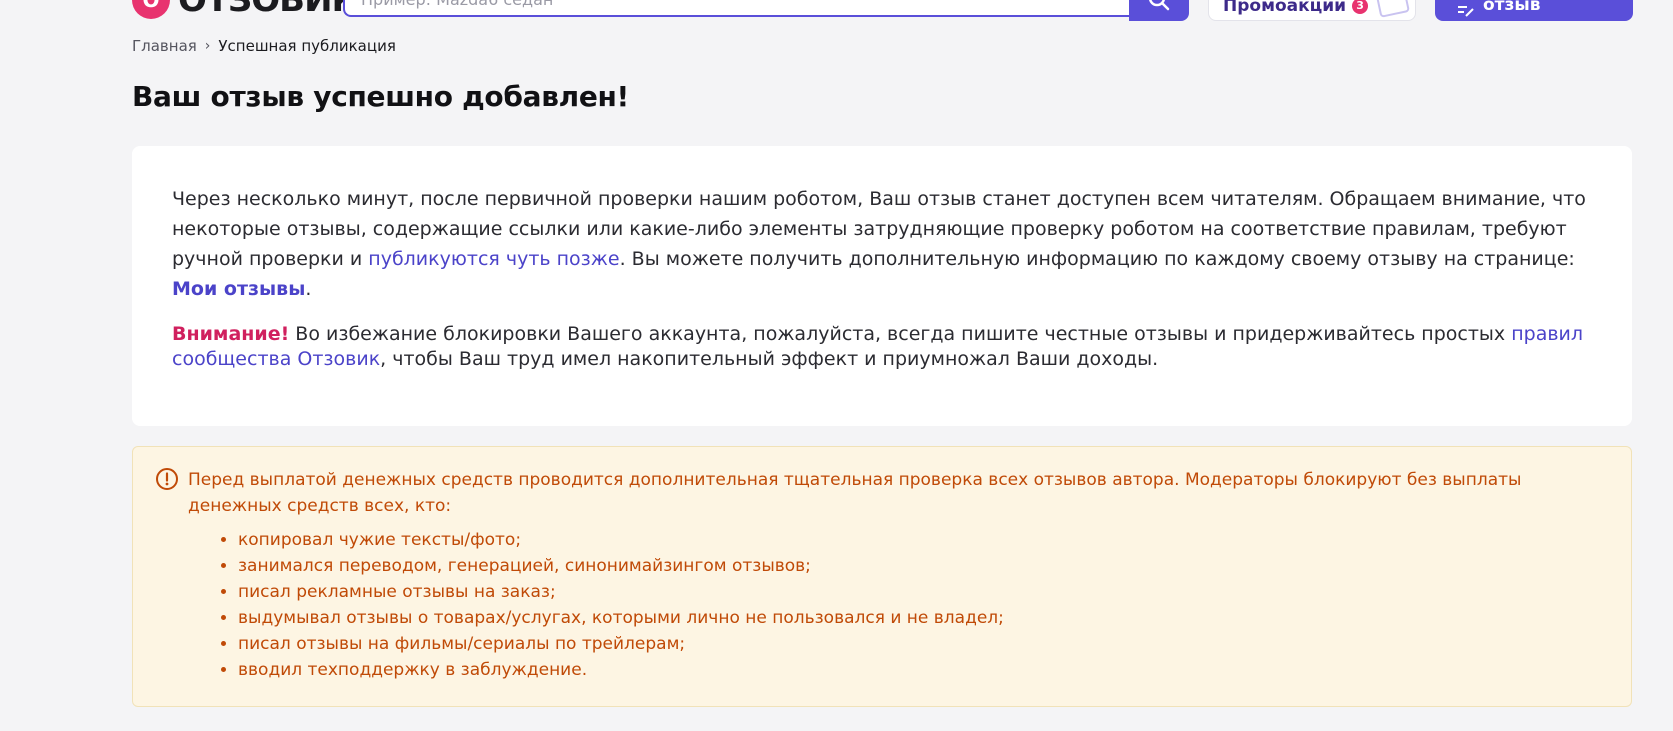 This screenshot has width=1673, height=731. I want to click on list-item: вводил техподдержку в заблуждение., so click(914, 670).